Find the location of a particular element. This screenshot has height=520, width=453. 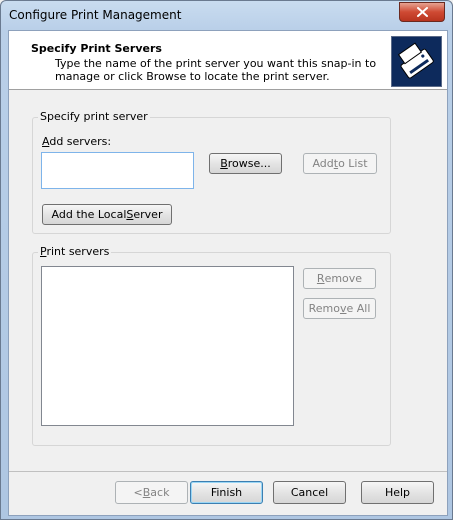

add-to-list-button: Add to List is located at coordinates (340, 163).